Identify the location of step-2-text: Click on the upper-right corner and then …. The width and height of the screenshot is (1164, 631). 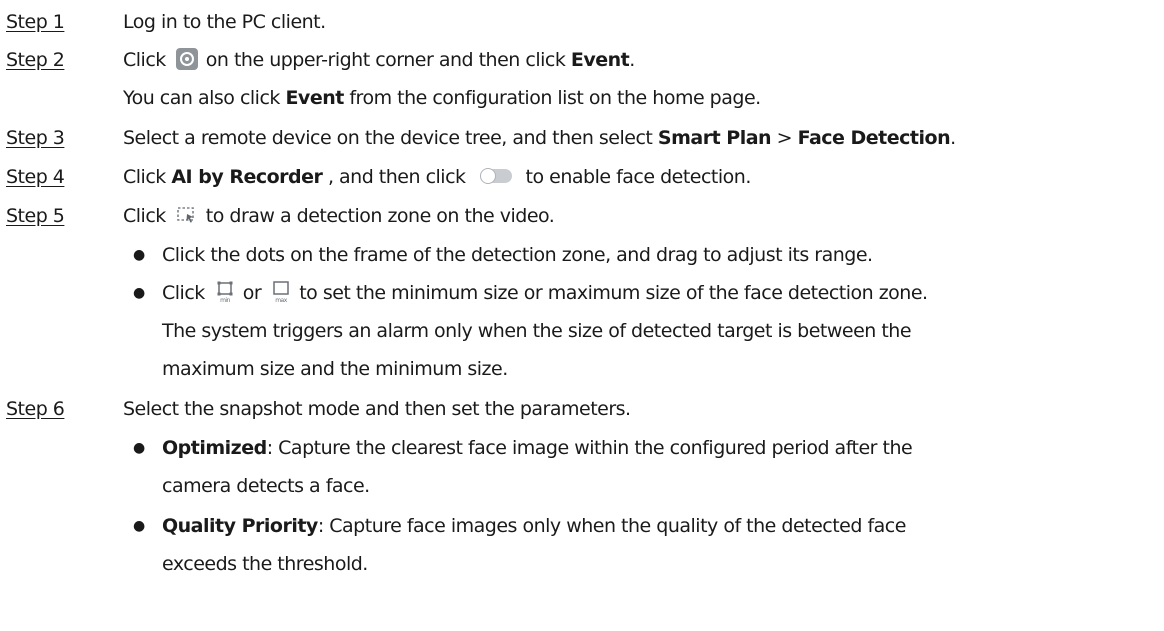
(379, 59).